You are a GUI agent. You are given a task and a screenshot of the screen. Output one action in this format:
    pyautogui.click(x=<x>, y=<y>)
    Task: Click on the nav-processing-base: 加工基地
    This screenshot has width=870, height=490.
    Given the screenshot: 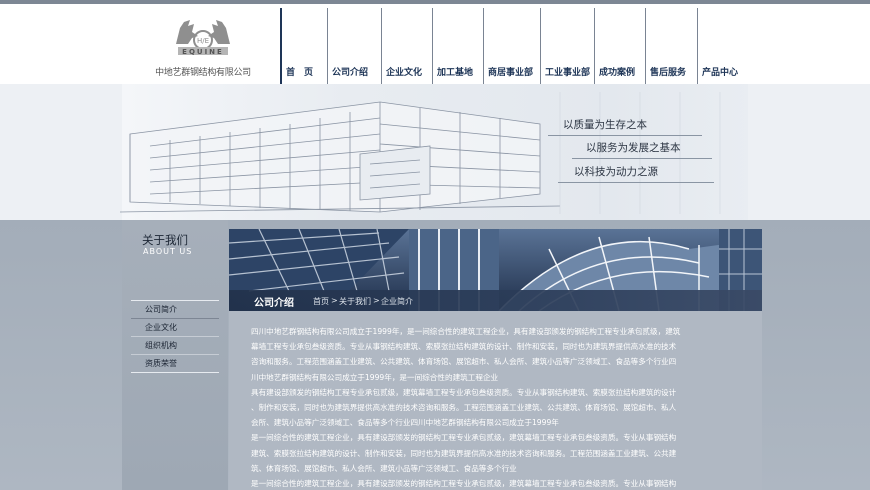 What is the action you would take?
    pyautogui.click(x=457, y=46)
    